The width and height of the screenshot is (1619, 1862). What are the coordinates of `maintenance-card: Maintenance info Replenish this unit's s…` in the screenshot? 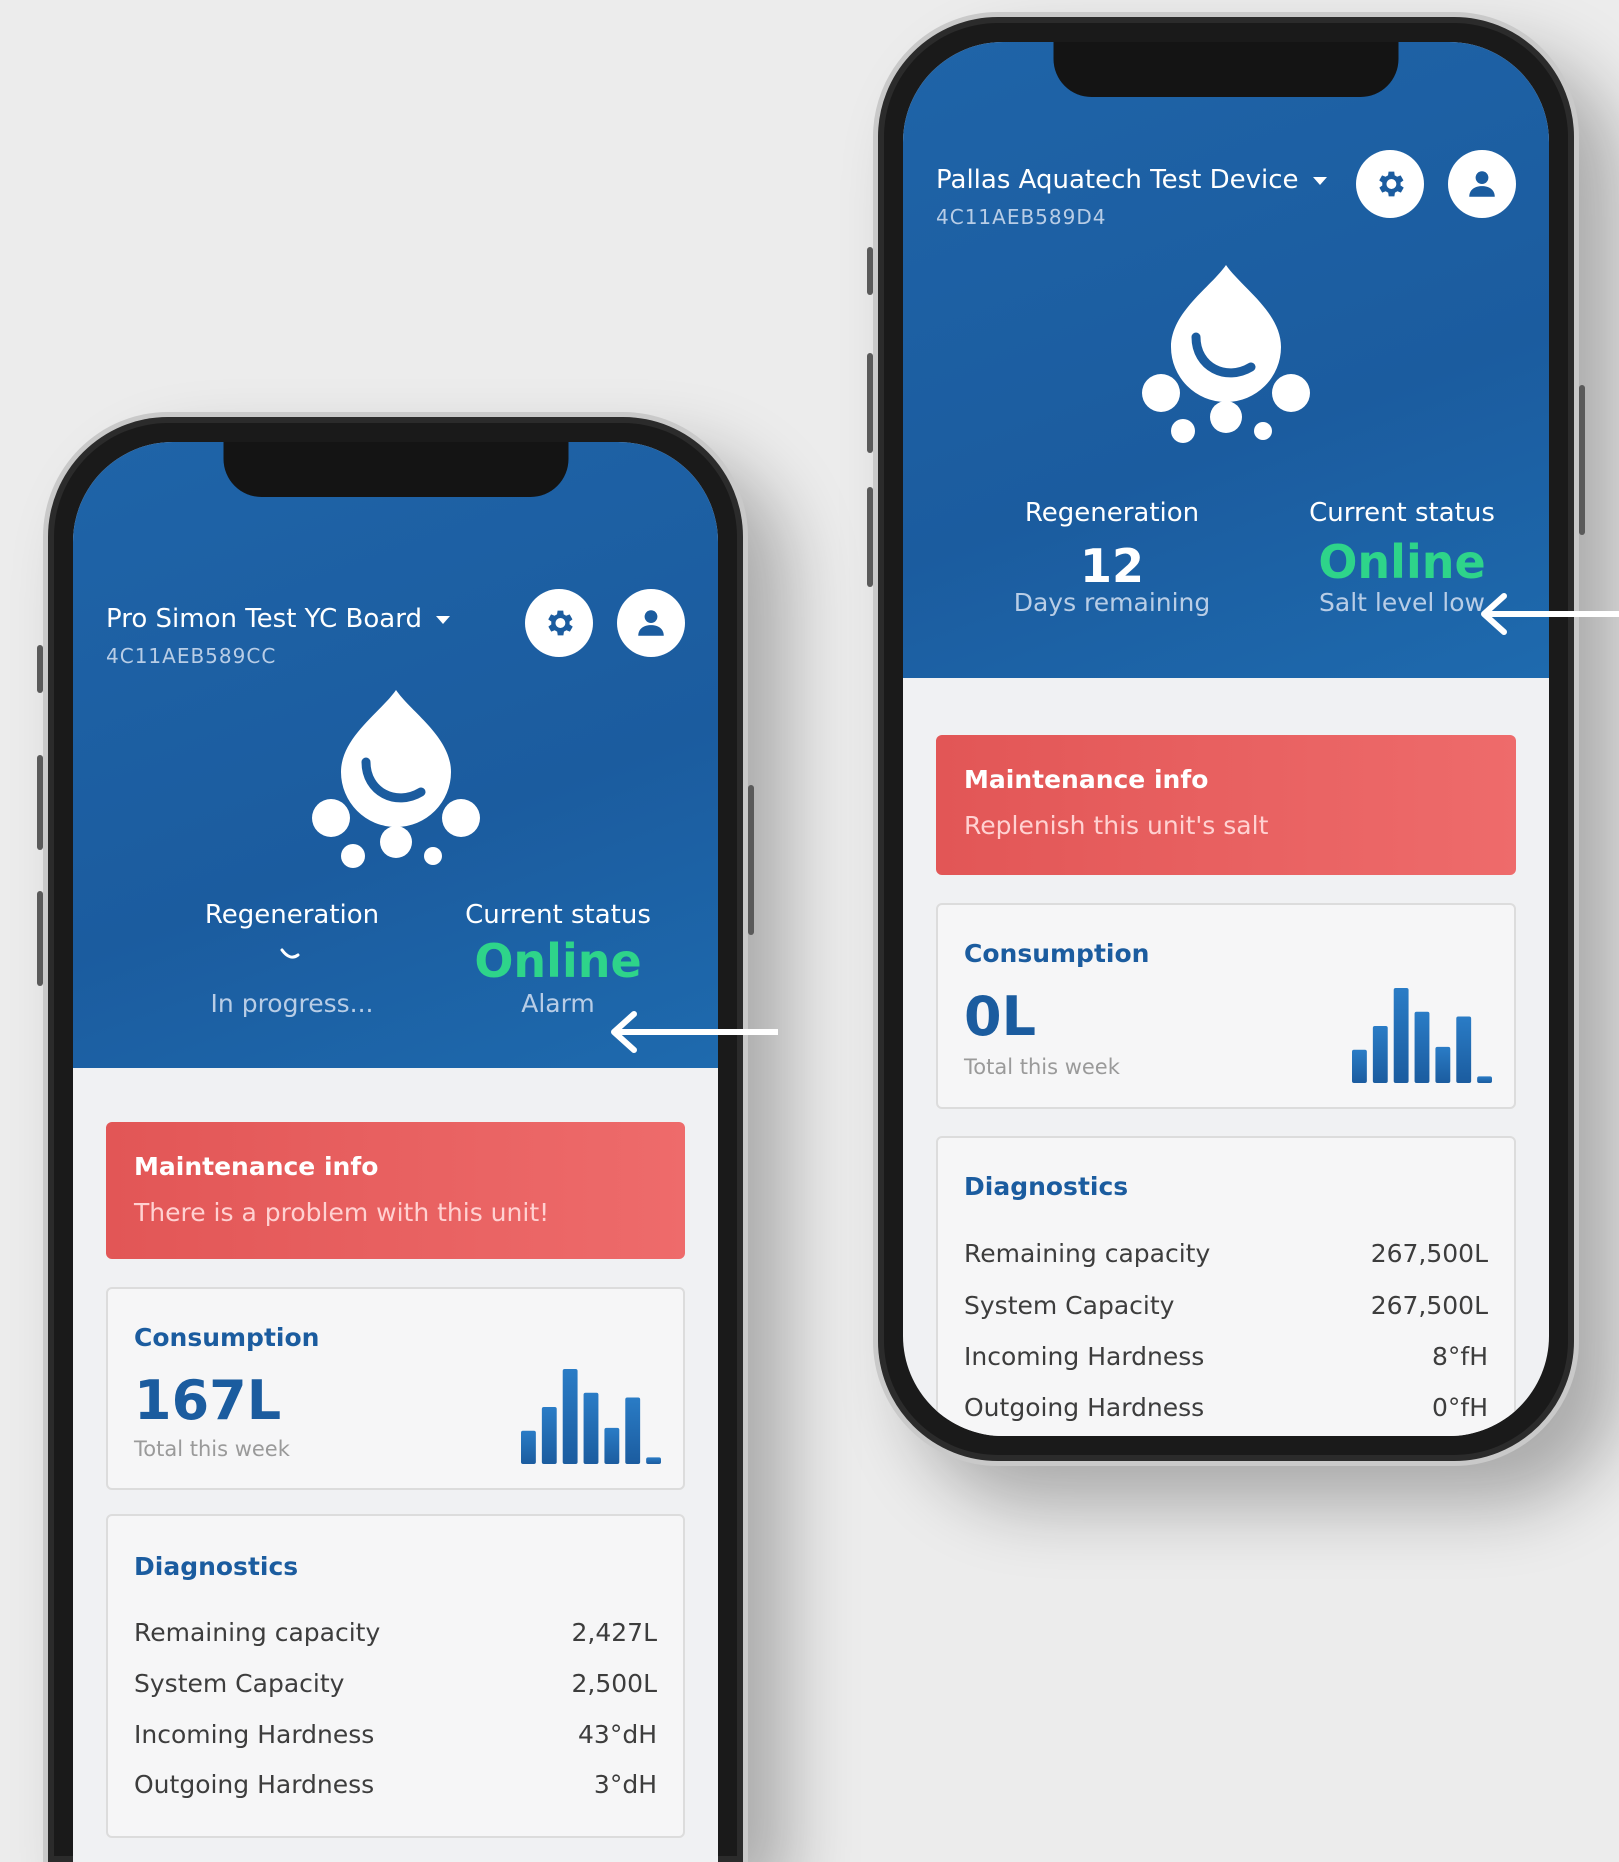 It's located at (1226, 805).